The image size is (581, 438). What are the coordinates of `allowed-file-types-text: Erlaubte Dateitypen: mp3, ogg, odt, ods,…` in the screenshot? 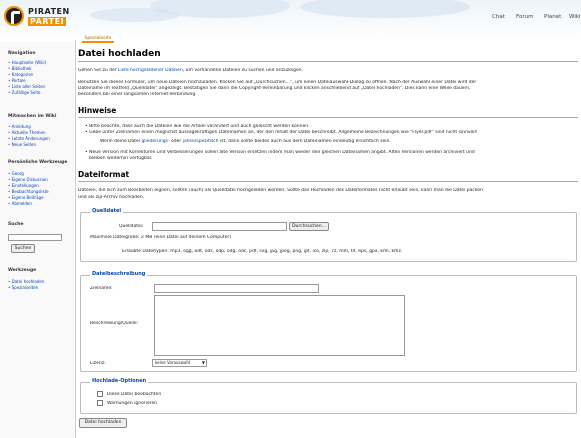 It's located at (262, 251).